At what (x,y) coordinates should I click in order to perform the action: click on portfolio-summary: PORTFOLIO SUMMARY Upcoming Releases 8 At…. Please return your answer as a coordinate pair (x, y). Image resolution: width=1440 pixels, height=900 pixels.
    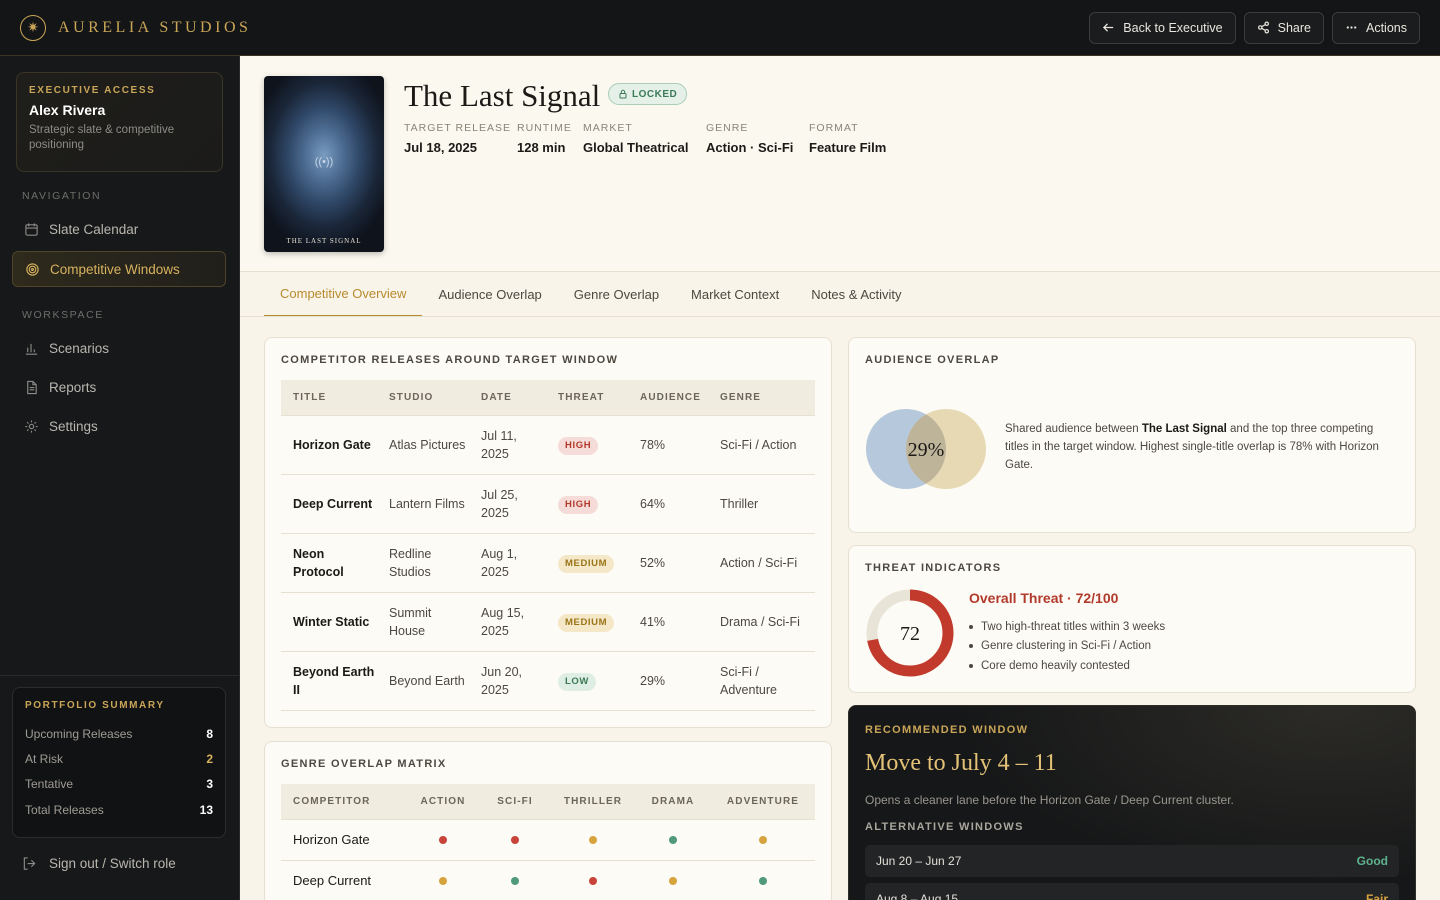
    Looking at the image, I should click on (119, 762).